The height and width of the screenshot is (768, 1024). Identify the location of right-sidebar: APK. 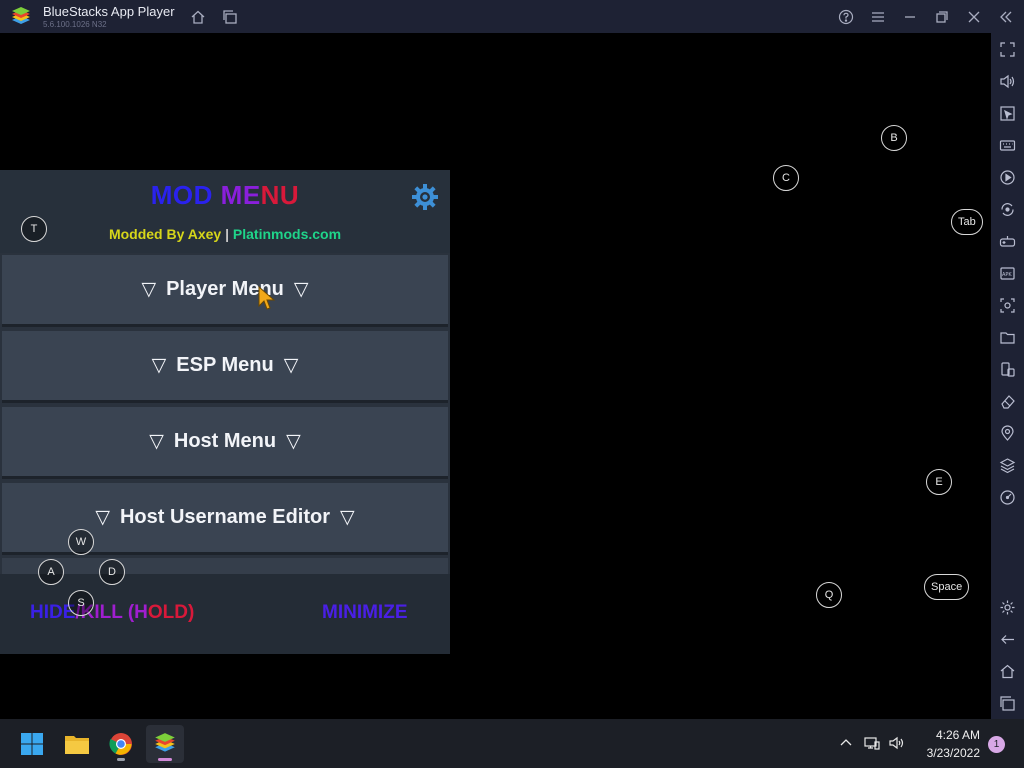
(1007, 376).